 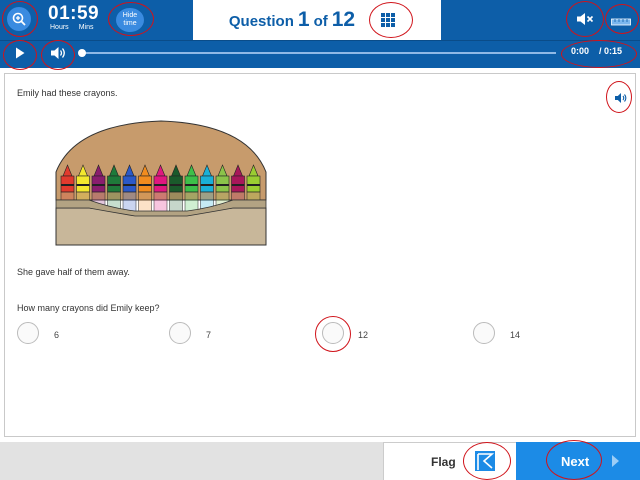 I want to click on audio-progress-track, so click(x=319, y=53).